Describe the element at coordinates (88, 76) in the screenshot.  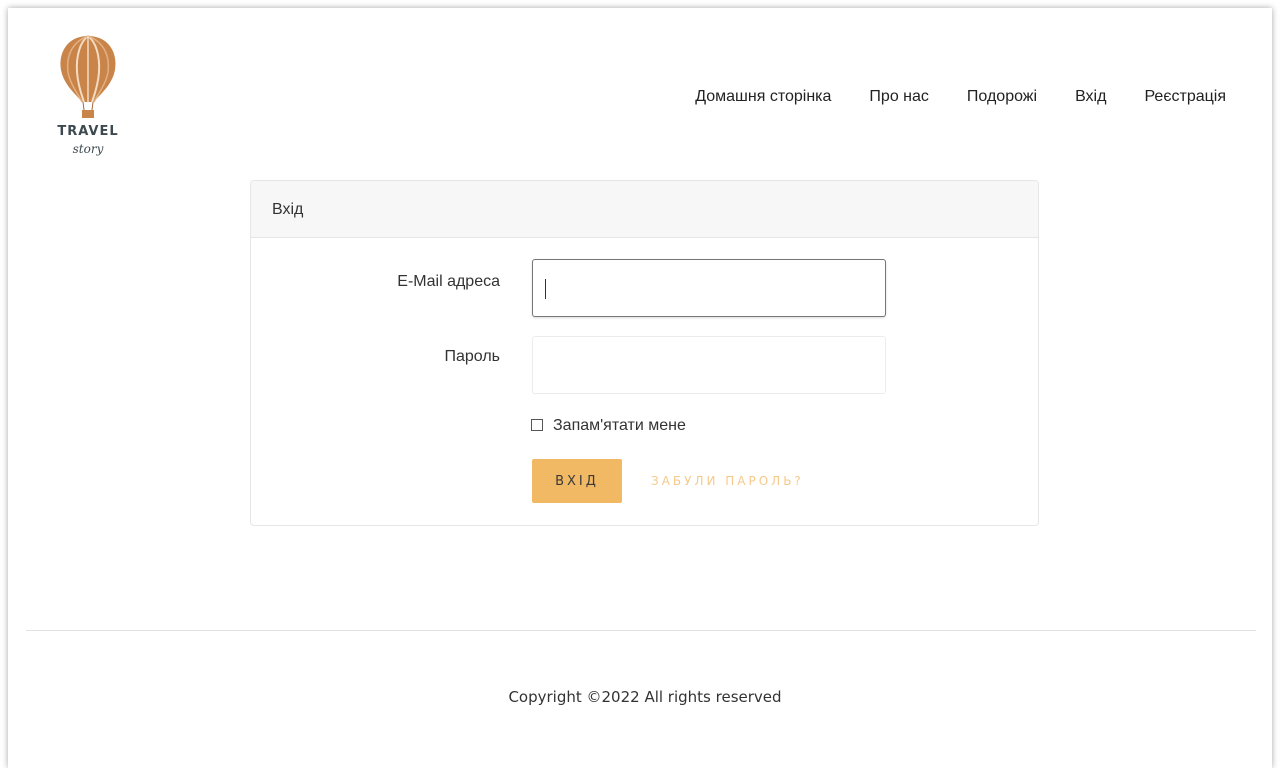
I see `hot-air-balloon-icon` at that location.